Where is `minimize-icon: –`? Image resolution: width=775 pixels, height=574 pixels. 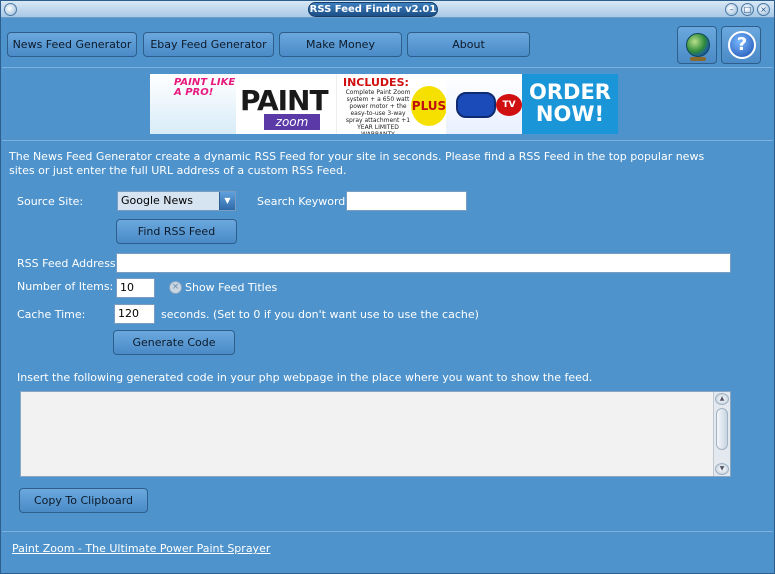
minimize-icon: – is located at coordinates (731, 9).